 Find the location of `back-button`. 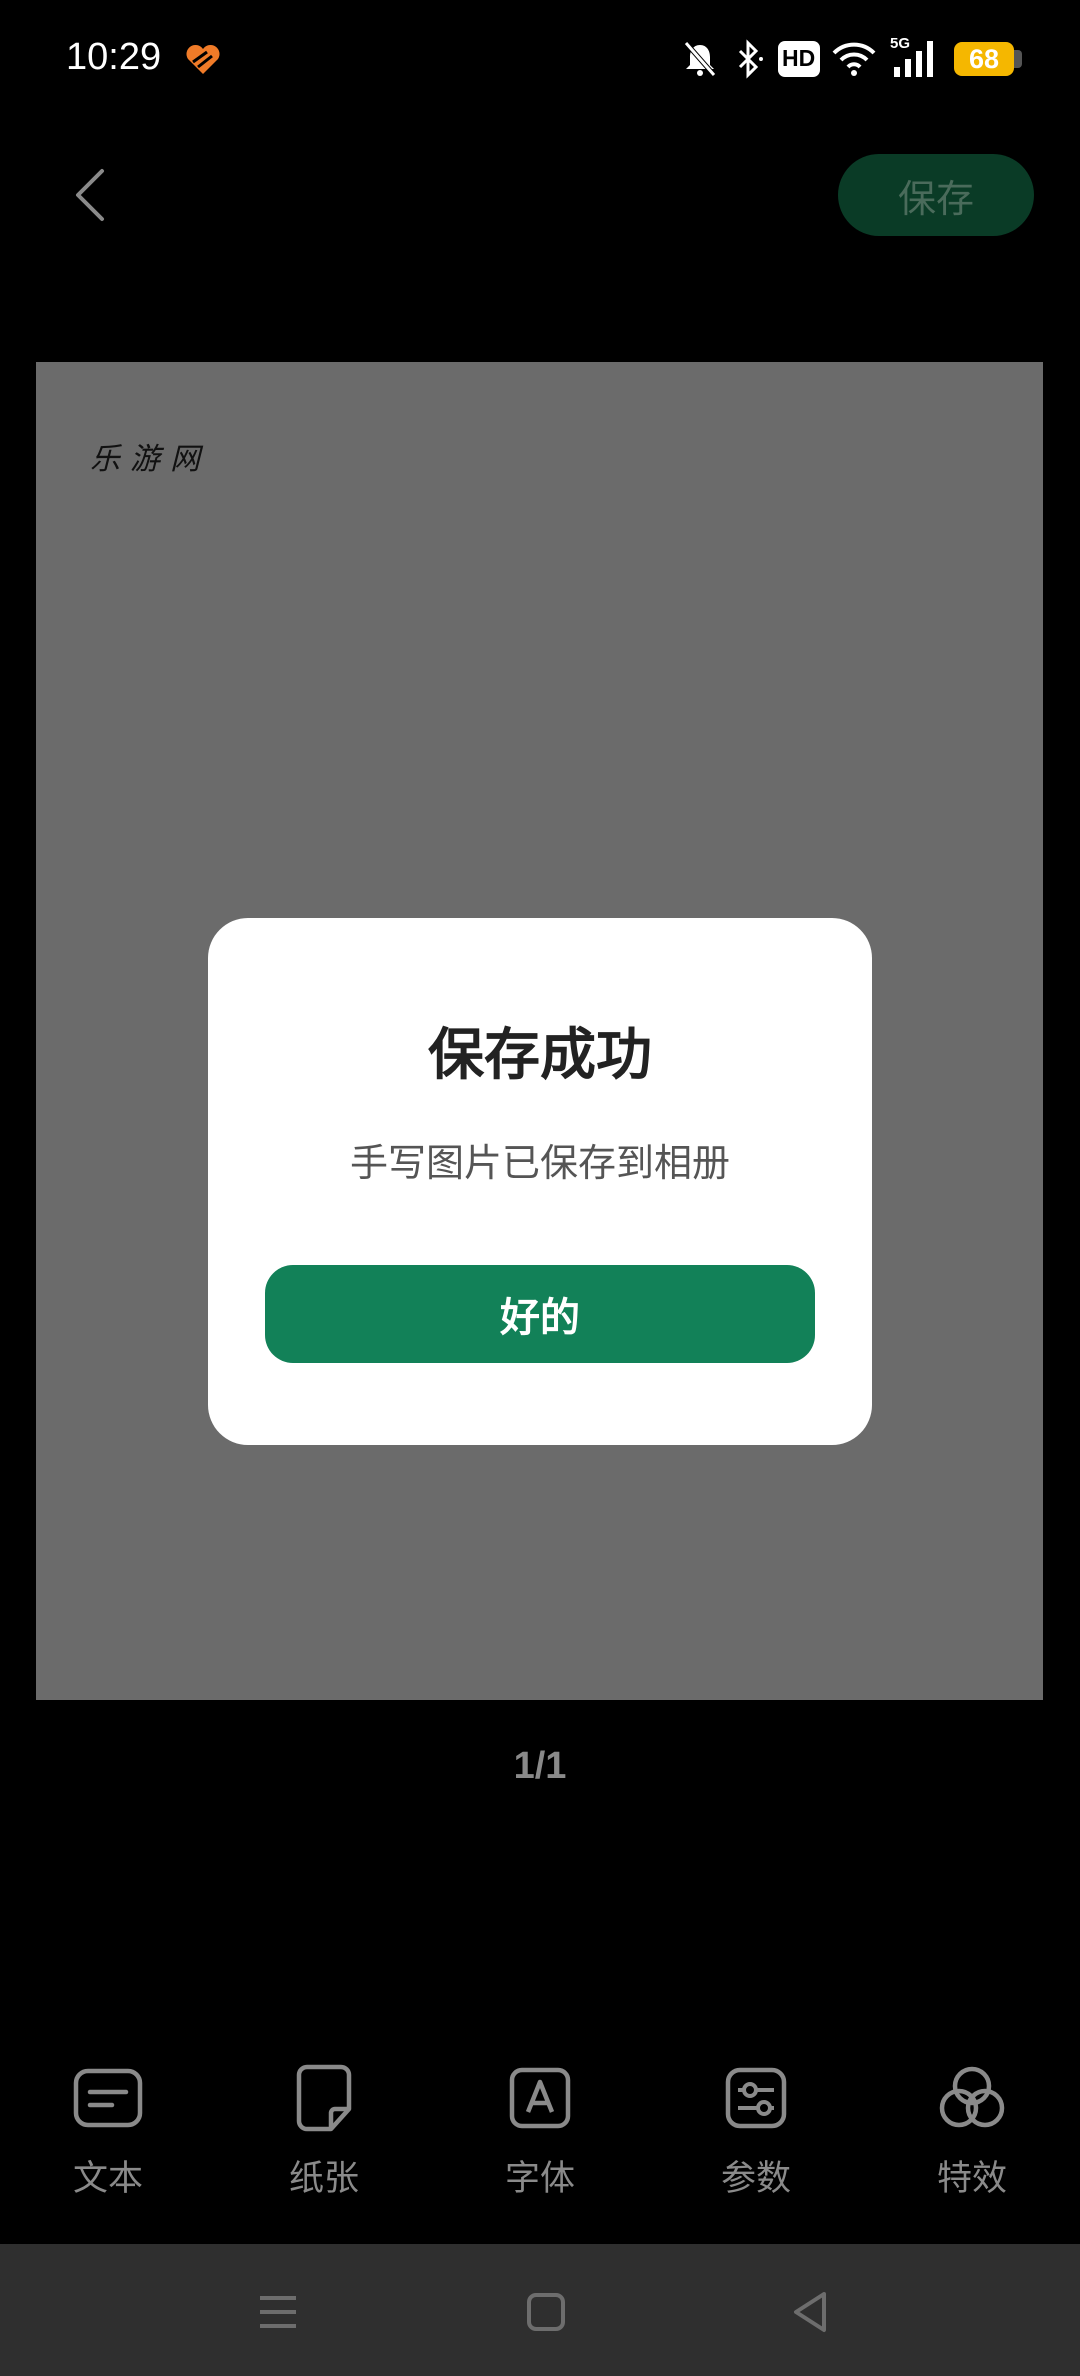

back-button is located at coordinates (90, 195).